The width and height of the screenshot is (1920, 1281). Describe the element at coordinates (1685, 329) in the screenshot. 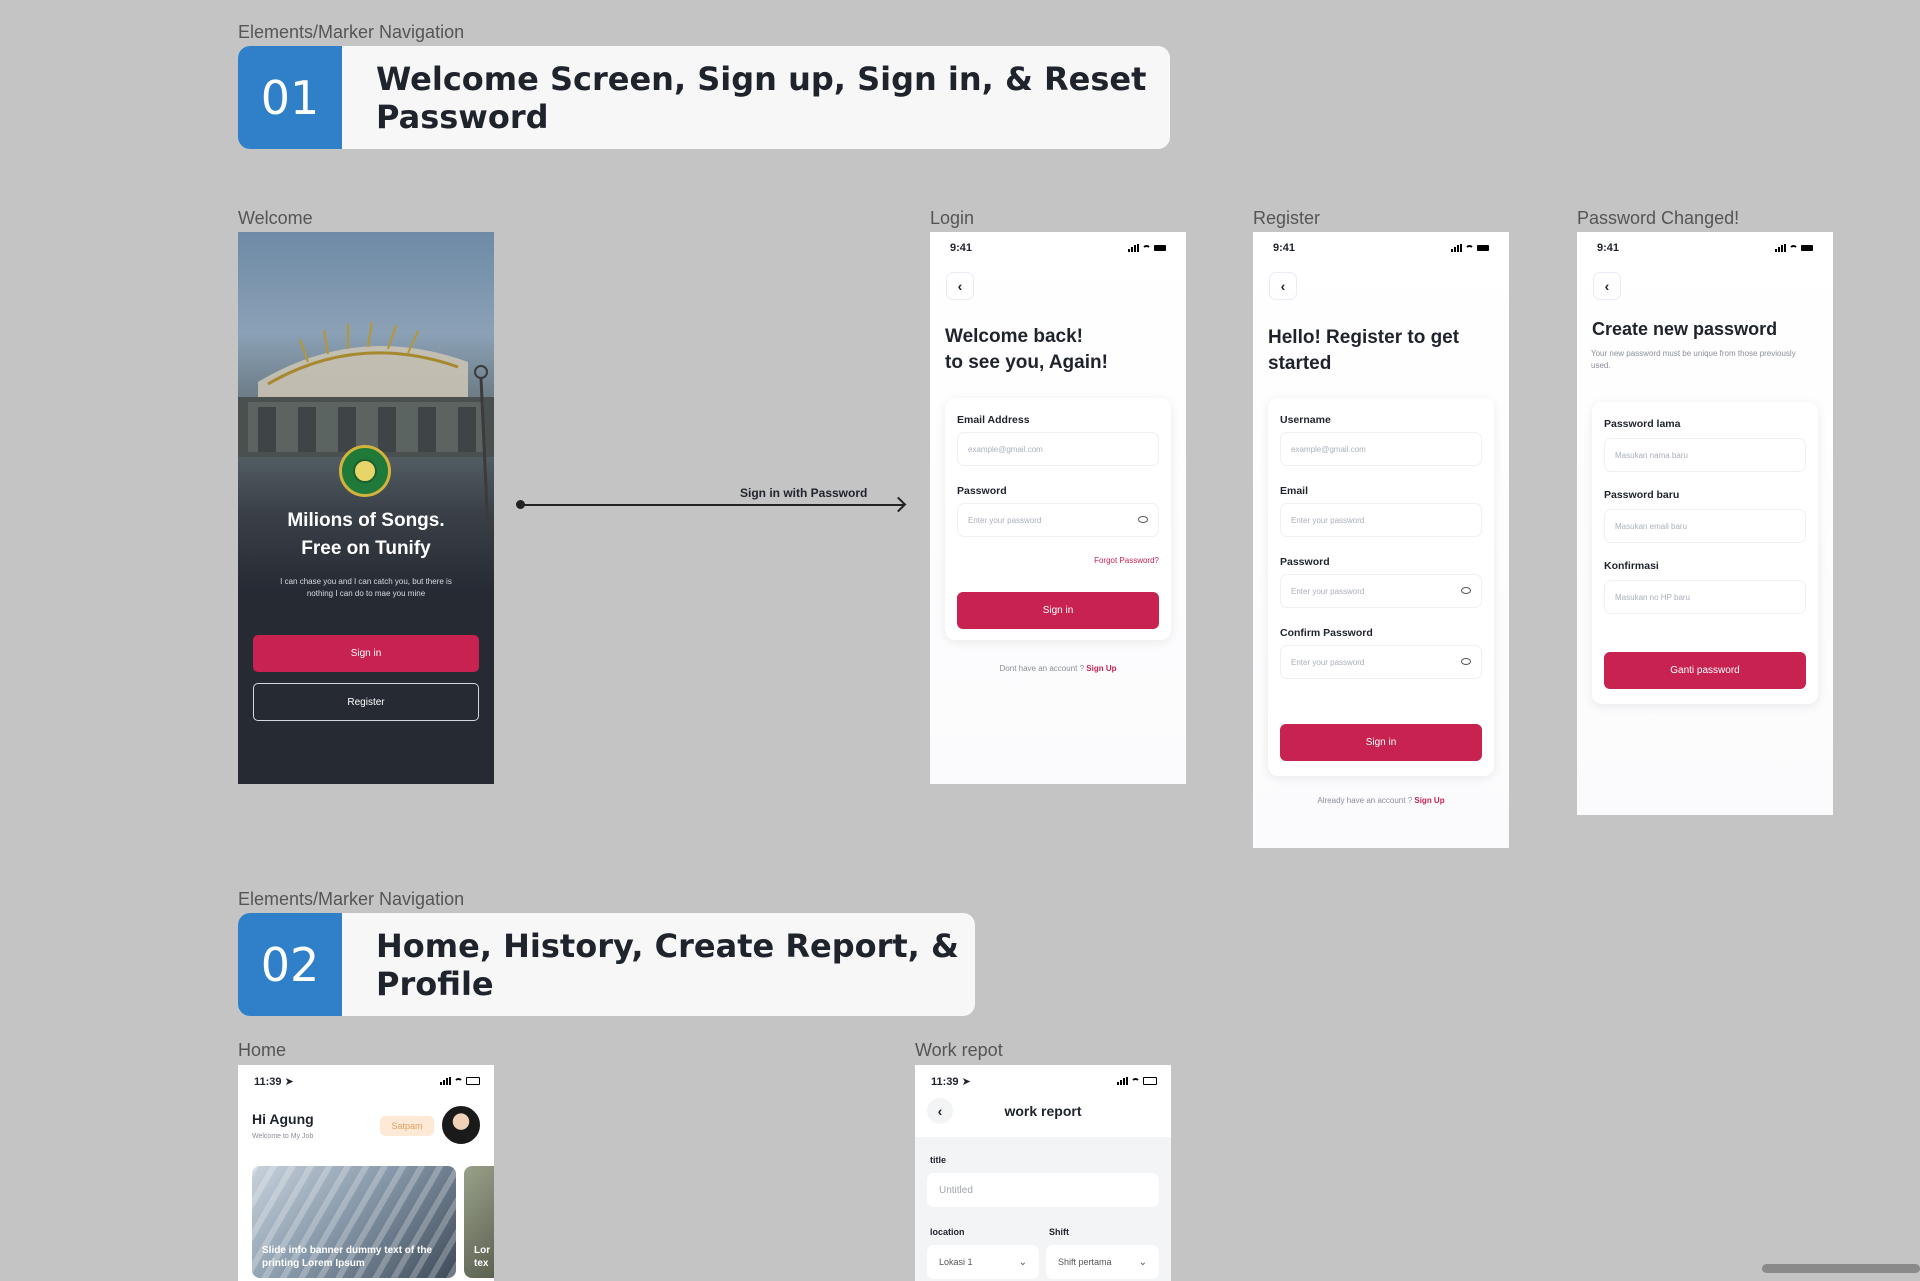

I see `create-password-heading: Create new password` at that location.